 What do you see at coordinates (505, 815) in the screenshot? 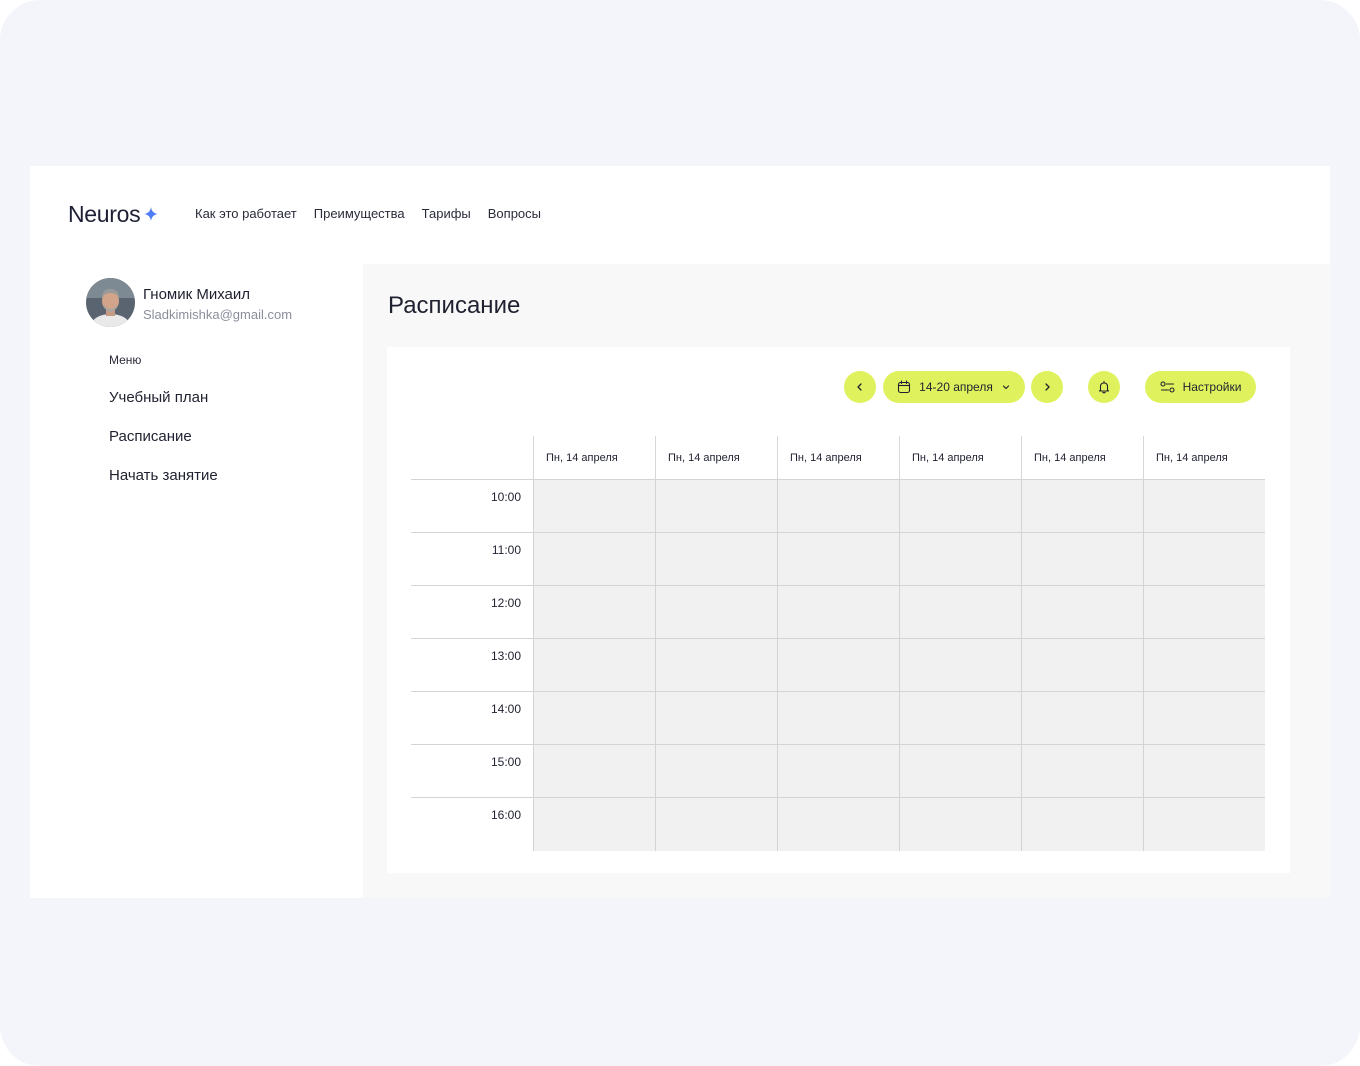
I see `time-label: 16:00` at bounding box center [505, 815].